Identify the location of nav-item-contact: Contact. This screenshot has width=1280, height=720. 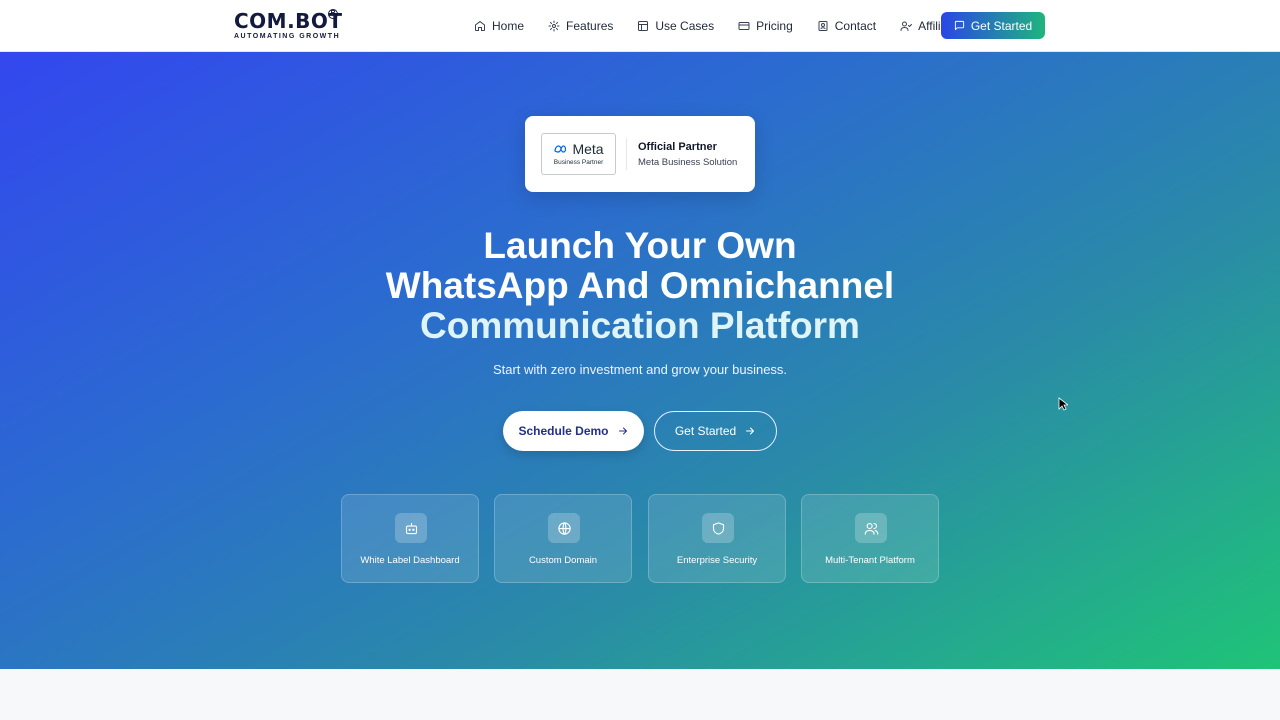
(846, 26).